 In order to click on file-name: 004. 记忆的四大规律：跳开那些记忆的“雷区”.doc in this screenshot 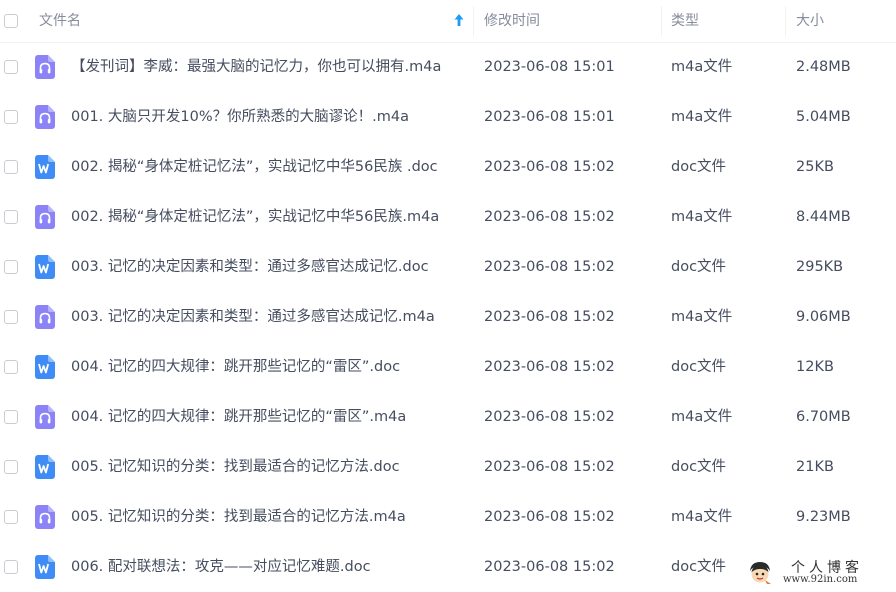, I will do `click(235, 367)`.